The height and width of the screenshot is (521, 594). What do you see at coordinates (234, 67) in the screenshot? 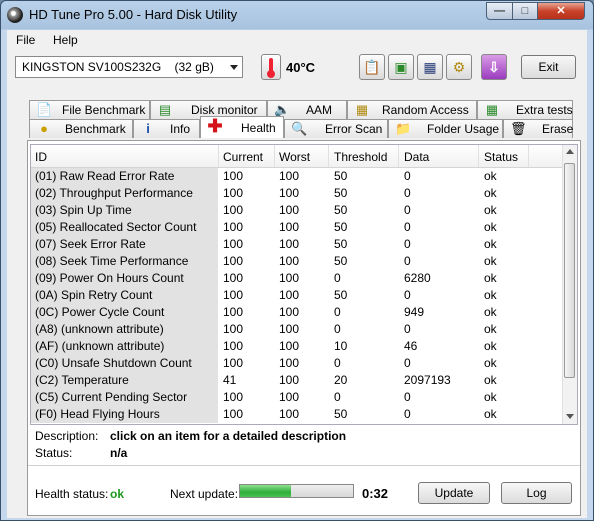
I see `chevron-down-icon` at bounding box center [234, 67].